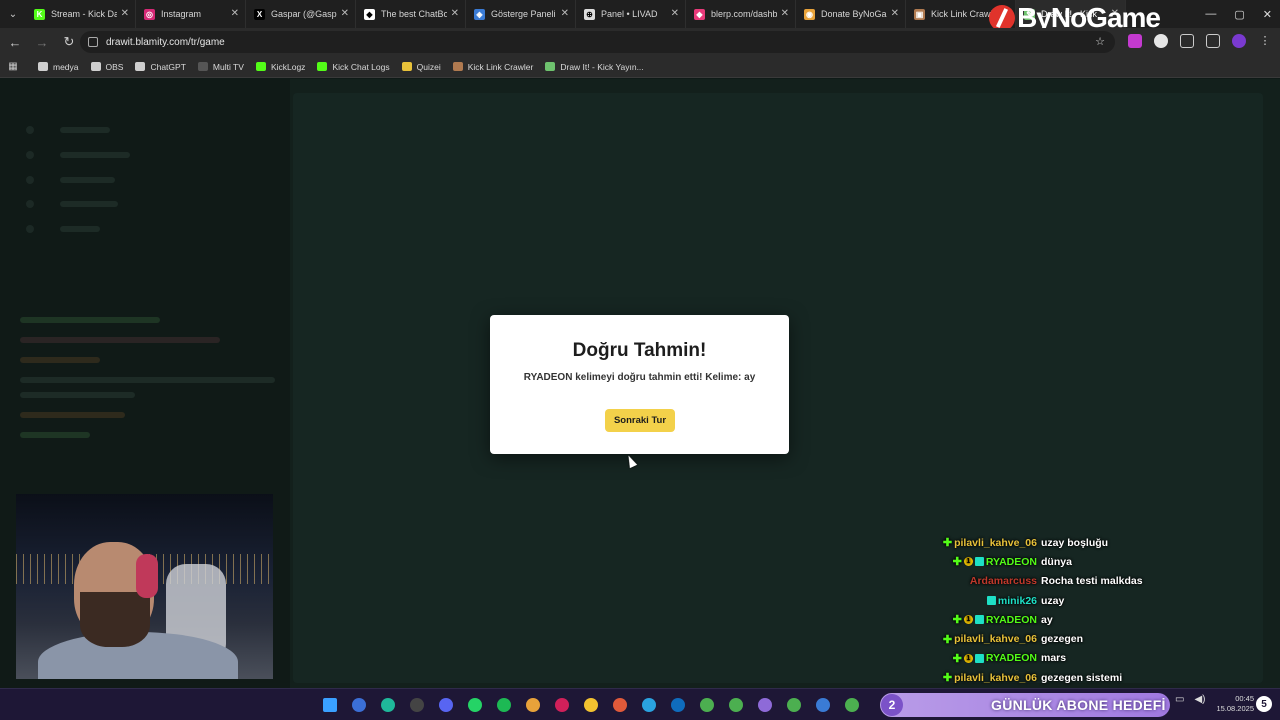 The height and width of the screenshot is (720, 1280). What do you see at coordinates (852, 705) in the screenshot?
I see `chrome-profile-7-icon` at bounding box center [852, 705].